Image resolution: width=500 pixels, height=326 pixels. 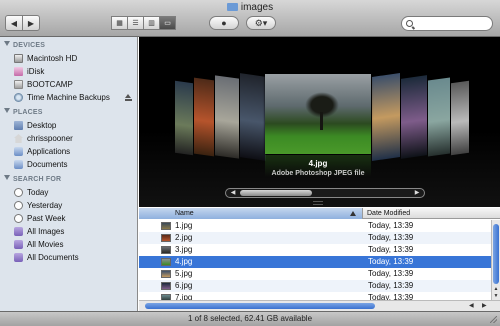 What do you see at coordinates (409, 23) in the screenshot?
I see `search-icon` at bounding box center [409, 23].